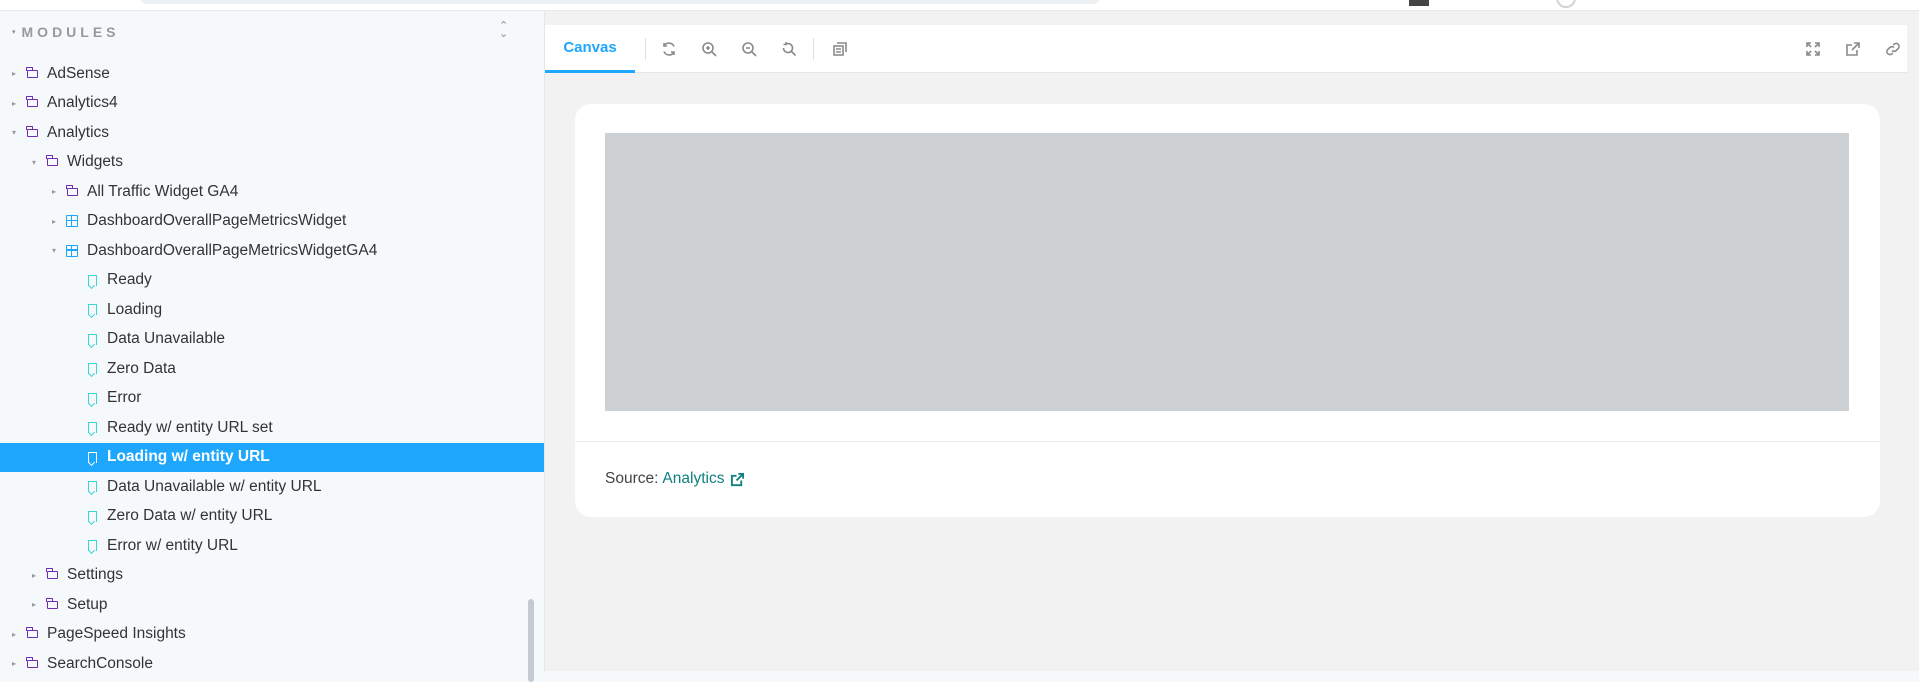  I want to click on tree-item-widgets: ▾ Widgets, so click(272, 162).